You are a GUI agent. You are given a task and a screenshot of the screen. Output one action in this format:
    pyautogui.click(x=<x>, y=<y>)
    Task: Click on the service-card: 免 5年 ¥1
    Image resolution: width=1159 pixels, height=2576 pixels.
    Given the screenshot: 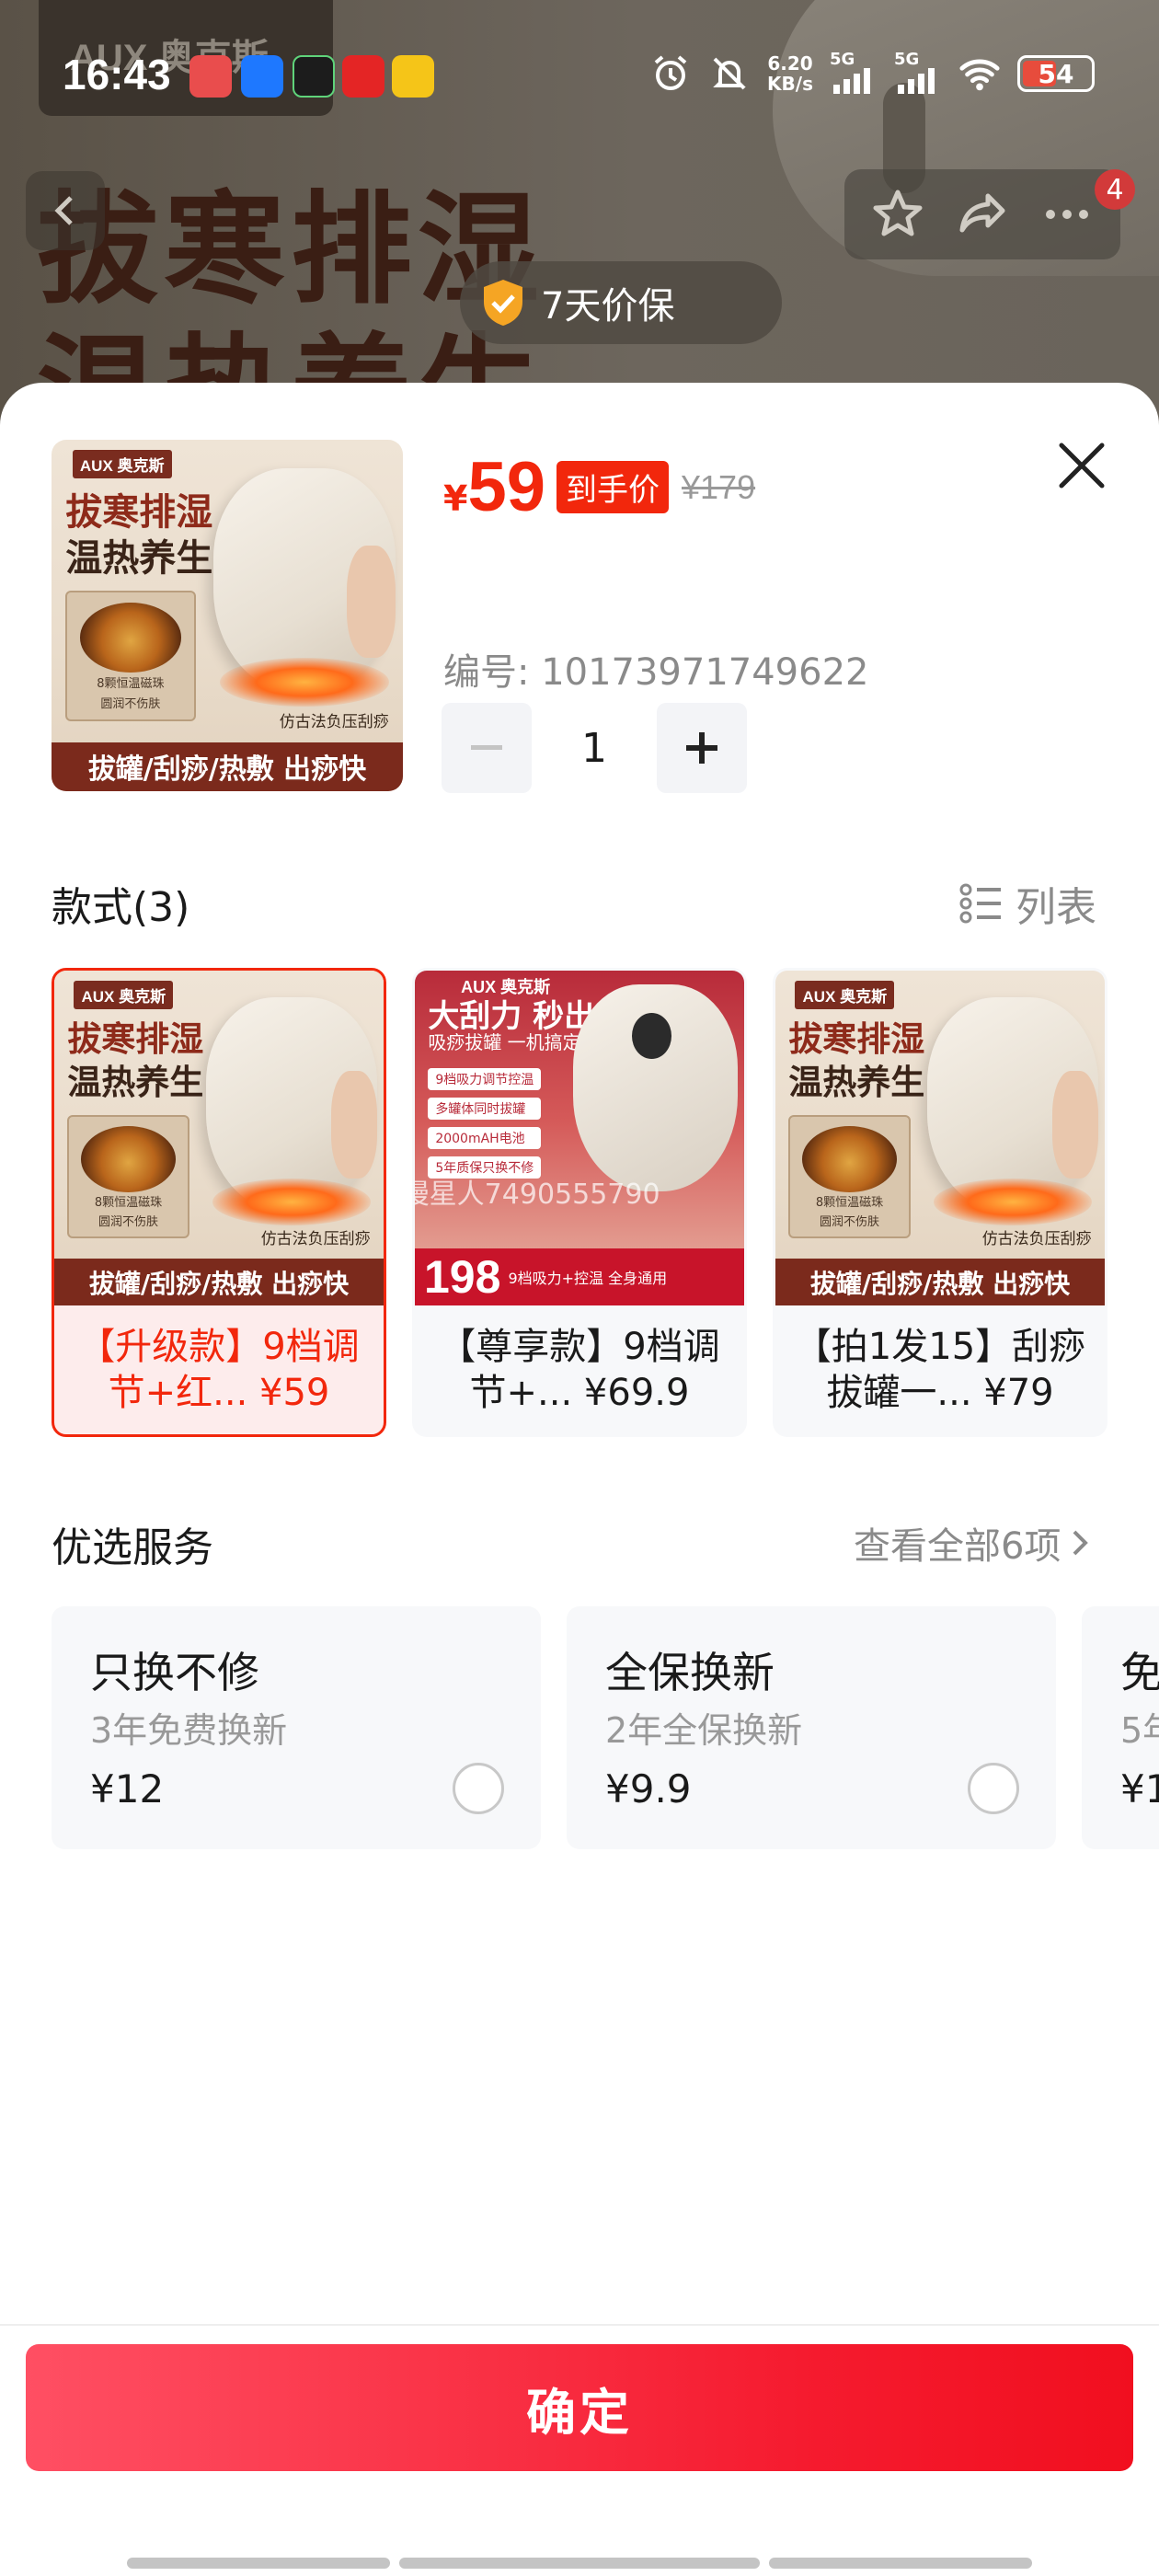 What is the action you would take?
    pyautogui.click(x=1120, y=1727)
    